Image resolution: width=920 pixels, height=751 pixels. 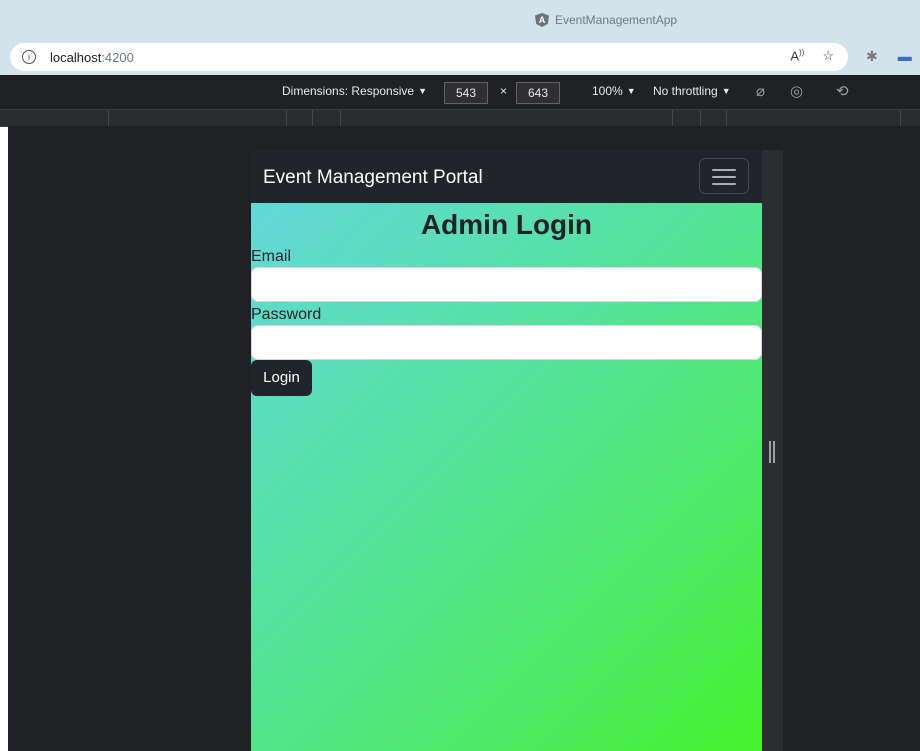 What do you see at coordinates (889, 56) in the screenshot?
I see `extensions: ✱ ▬` at bounding box center [889, 56].